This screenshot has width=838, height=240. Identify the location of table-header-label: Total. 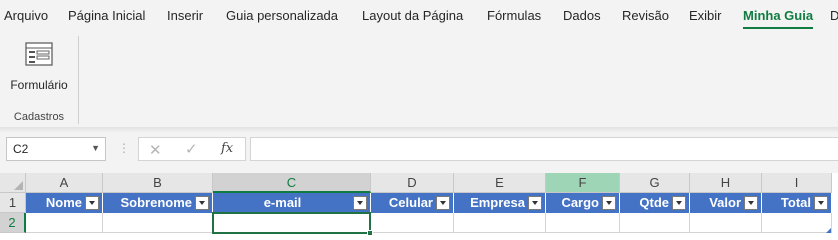
(795, 202).